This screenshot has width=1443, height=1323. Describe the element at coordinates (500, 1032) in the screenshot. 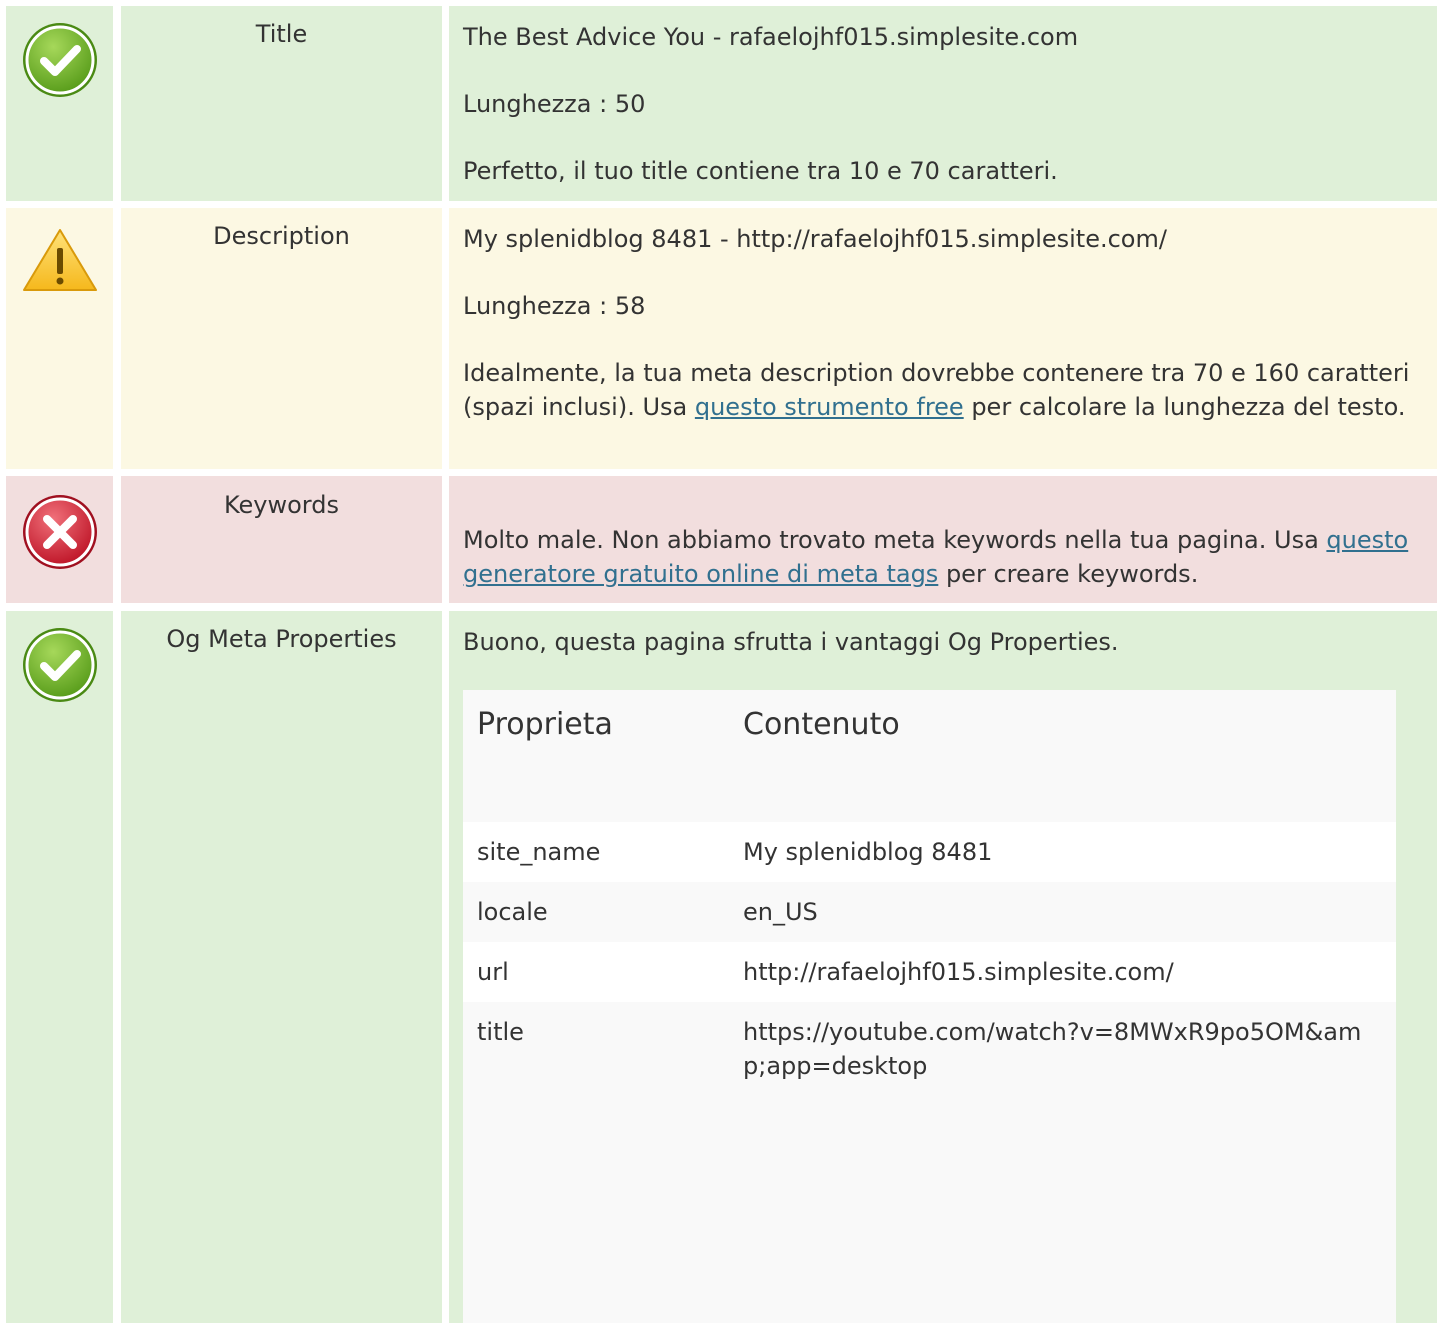

I see `property-cell: title` at that location.